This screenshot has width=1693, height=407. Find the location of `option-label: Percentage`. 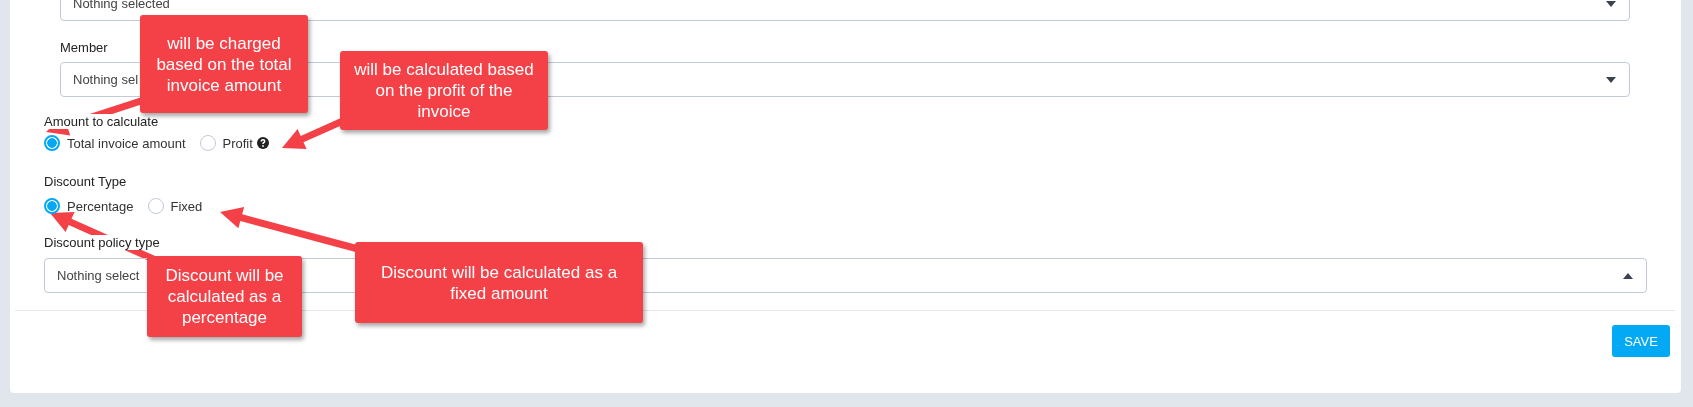

option-label: Percentage is located at coordinates (100, 206).